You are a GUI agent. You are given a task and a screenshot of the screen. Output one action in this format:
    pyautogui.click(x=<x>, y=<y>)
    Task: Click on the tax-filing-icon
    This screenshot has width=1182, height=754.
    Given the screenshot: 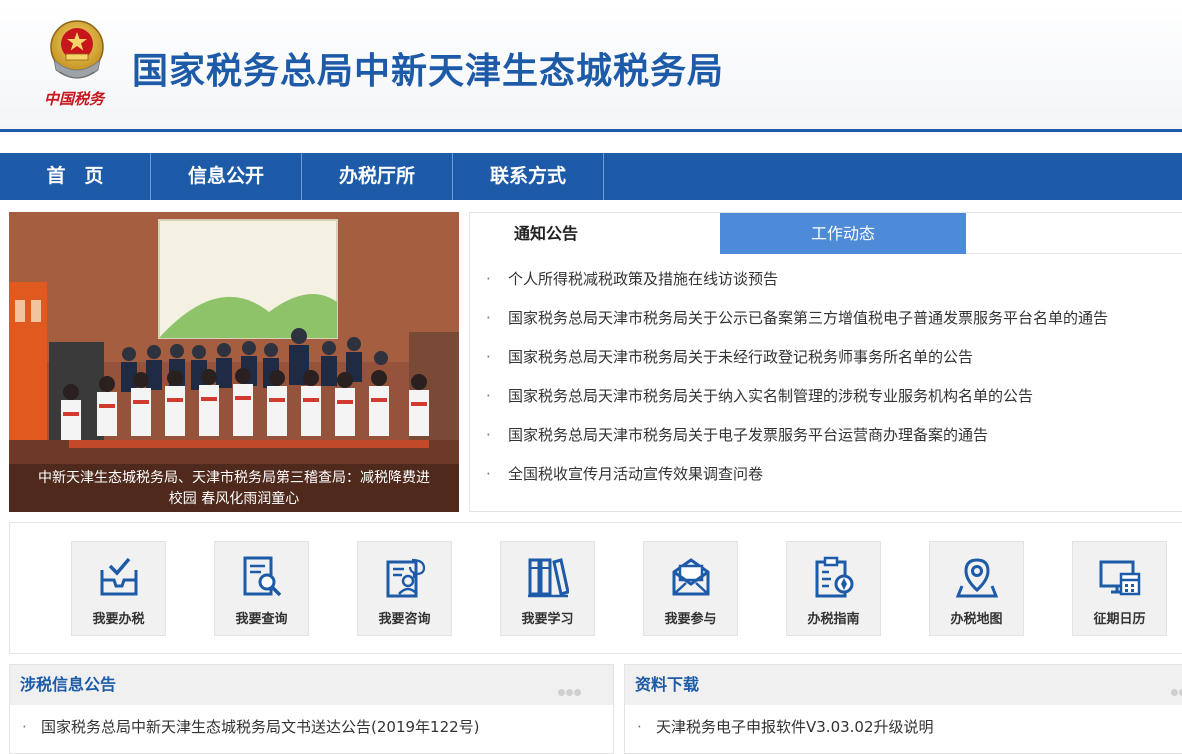 What is the action you would take?
    pyautogui.click(x=119, y=576)
    